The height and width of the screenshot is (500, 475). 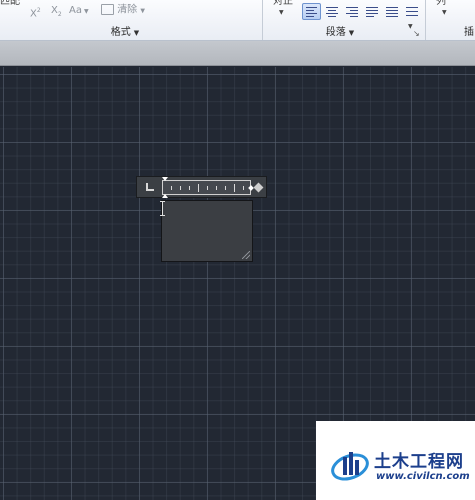 What do you see at coordinates (371, 11) in the screenshot?
I see `justify-button` at bounding box center [371, 11].